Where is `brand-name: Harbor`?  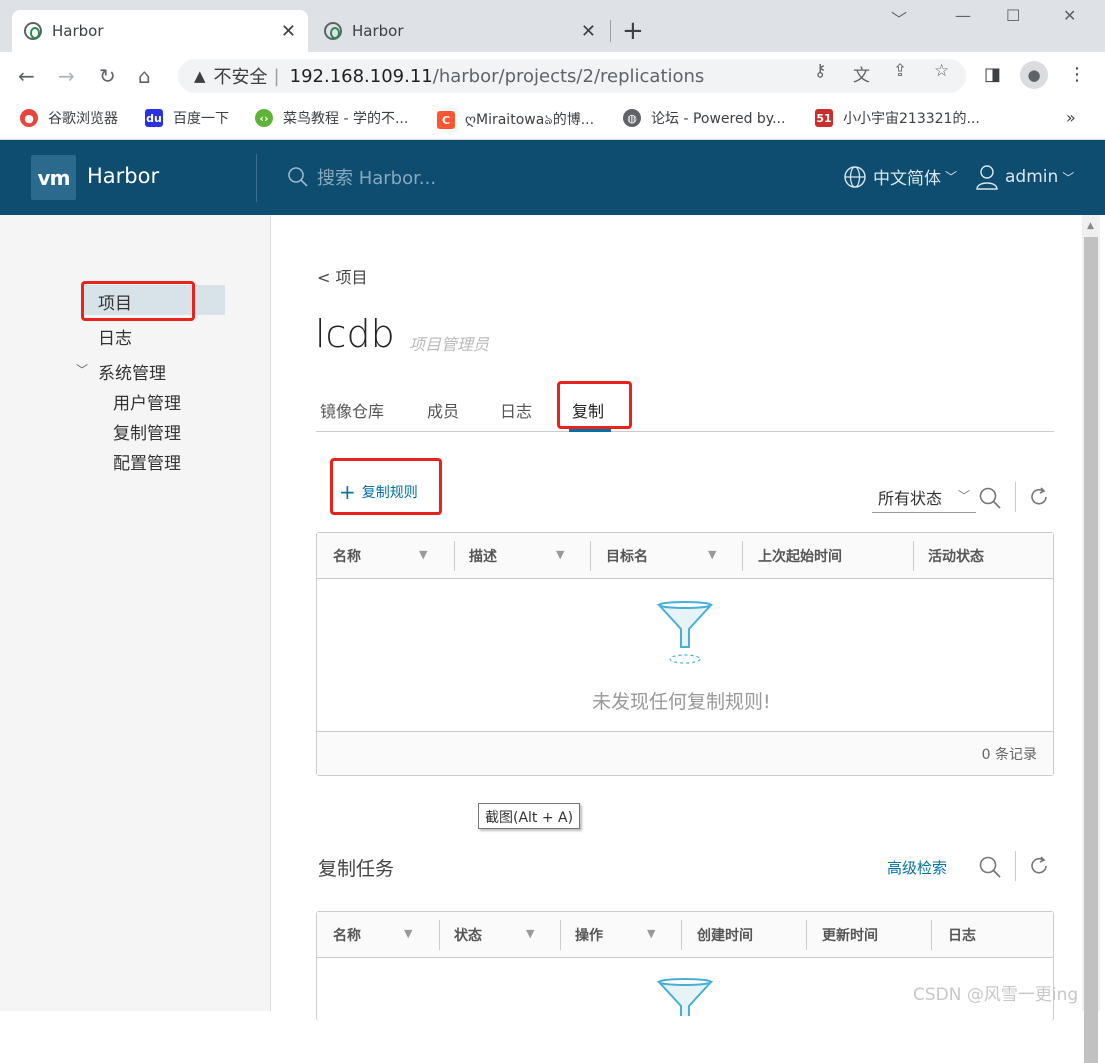
brand-name: Harbor is located at coordinates (123, 176).